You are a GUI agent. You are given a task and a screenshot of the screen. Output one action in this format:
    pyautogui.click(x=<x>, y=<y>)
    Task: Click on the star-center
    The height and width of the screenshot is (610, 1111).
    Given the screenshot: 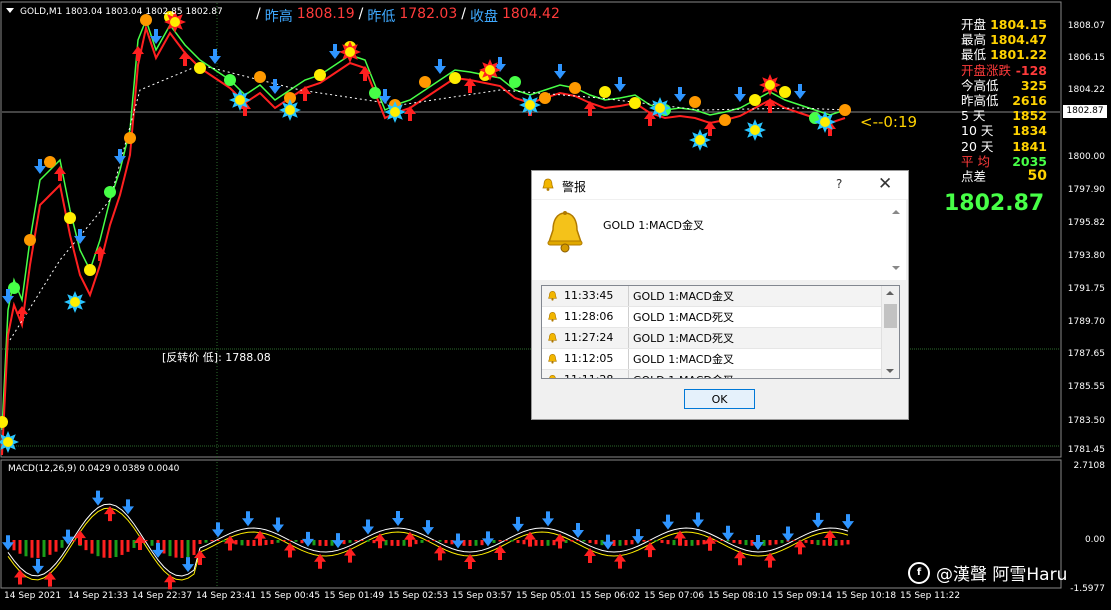 What is the action you would take?
    pyautogui.click(x=770, y=85)
    